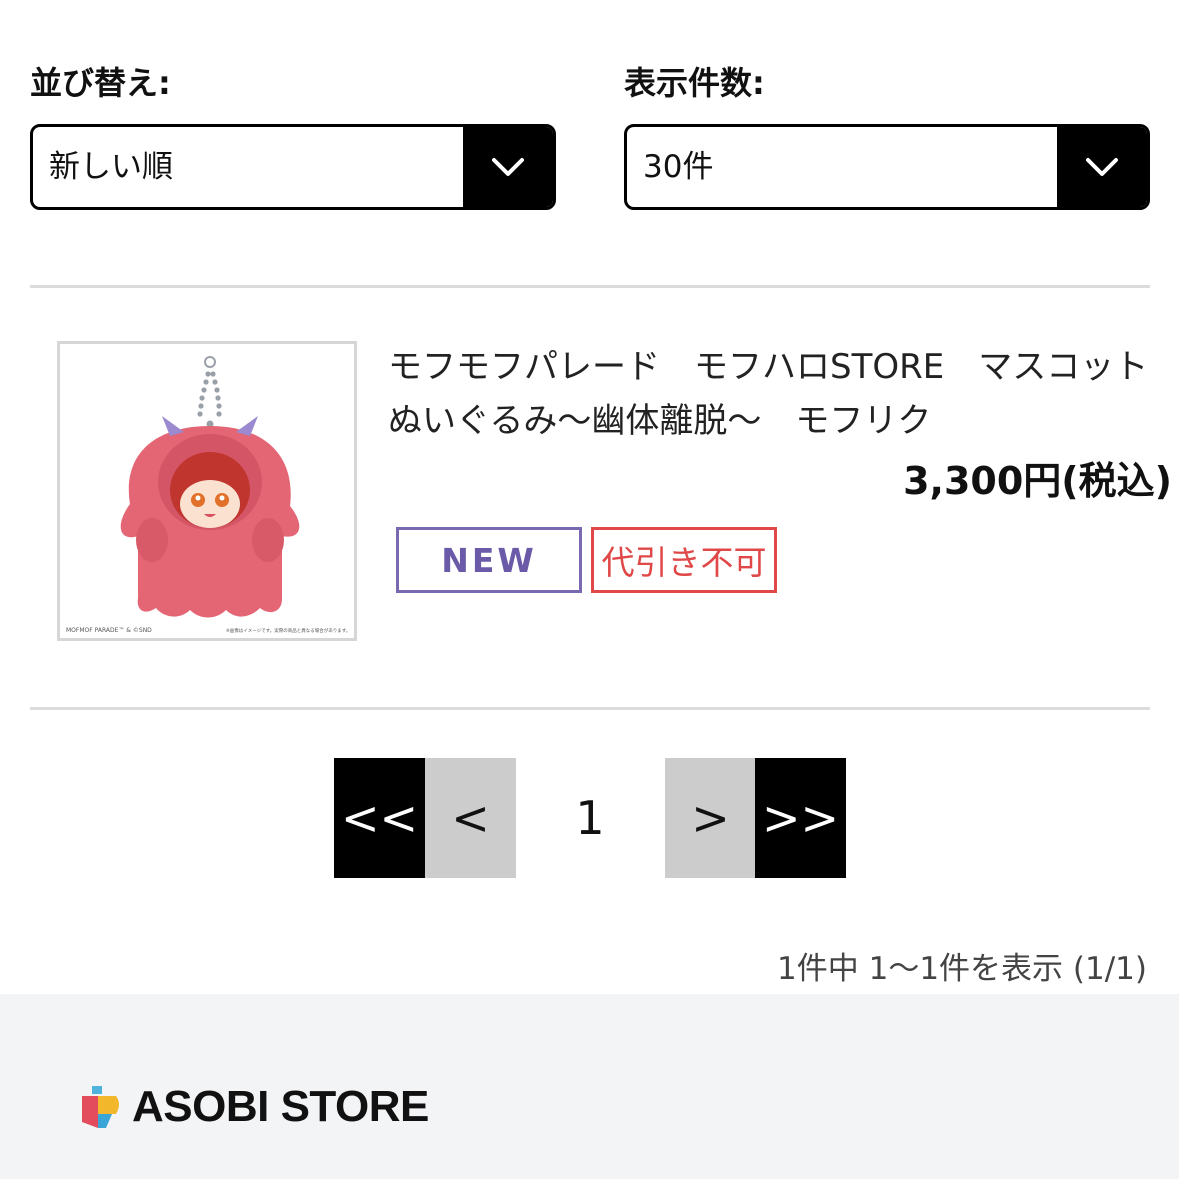  What do you see at coordinates (293, 167) in the screenshot?
I see `sort-select: 新しい順` at bounding box center [293, 167].